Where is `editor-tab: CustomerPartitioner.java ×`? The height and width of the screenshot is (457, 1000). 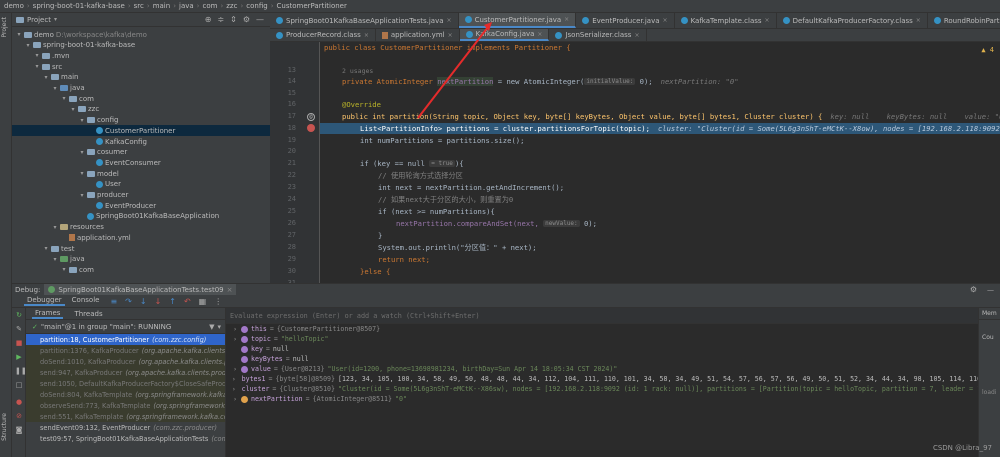
editor-tab: CustomerPartitioner.java × is located at coordinates (517, 20).